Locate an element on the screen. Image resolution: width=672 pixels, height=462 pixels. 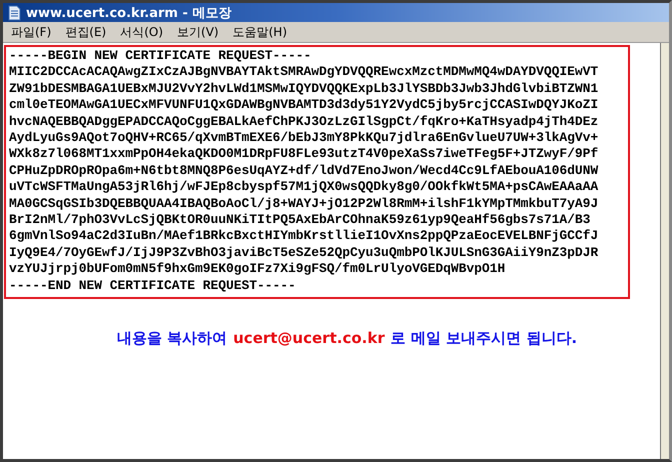
certificate-line: WXk8z7l068MT1xxmPpOH4ekaQKDO0M1DRpFU8FLe93utzT4V0peXaSs7iweTFeg5F+JTZwyF/9Pf is located at coordinates (304, 154).